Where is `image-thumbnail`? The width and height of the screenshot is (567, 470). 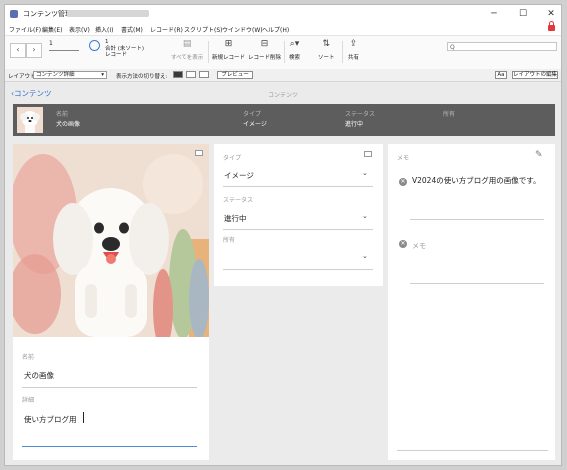 image-thumbnail is located at coordinates (30, 120).